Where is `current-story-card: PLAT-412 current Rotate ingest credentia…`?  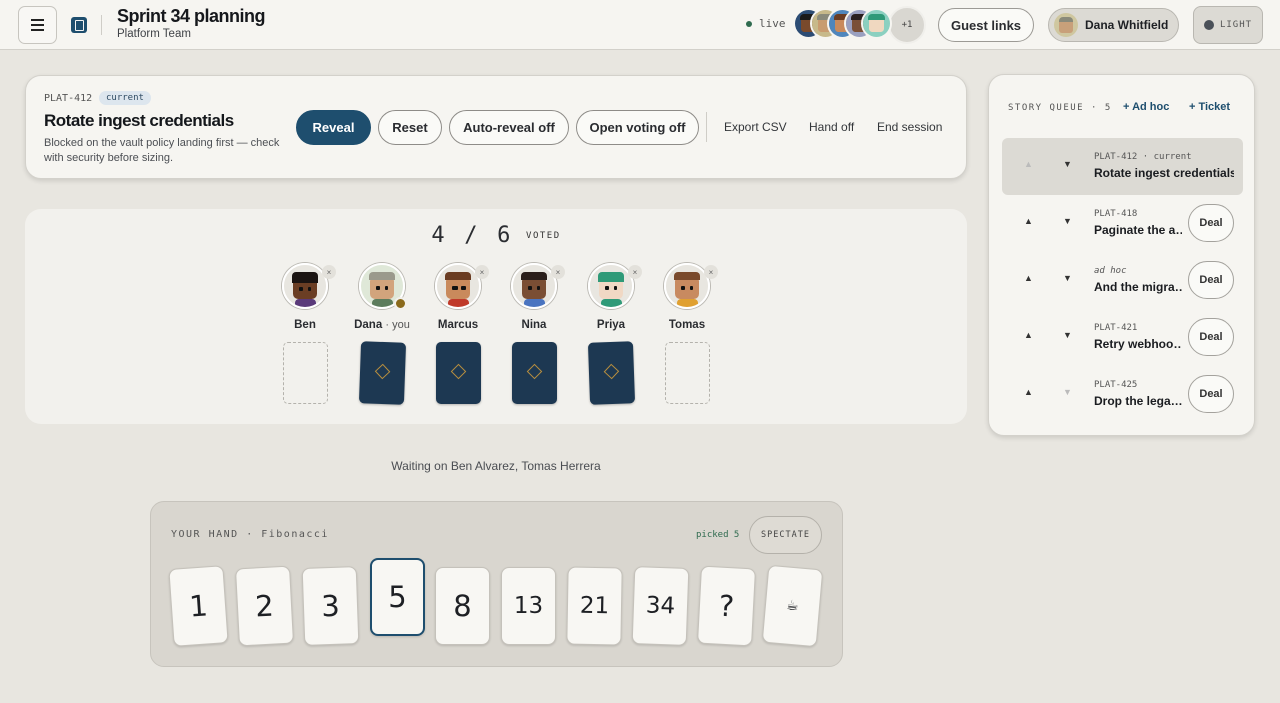
current-story-card: PLAT-412 current Rotate ingest credentia… is located at coordinates (496, 127).